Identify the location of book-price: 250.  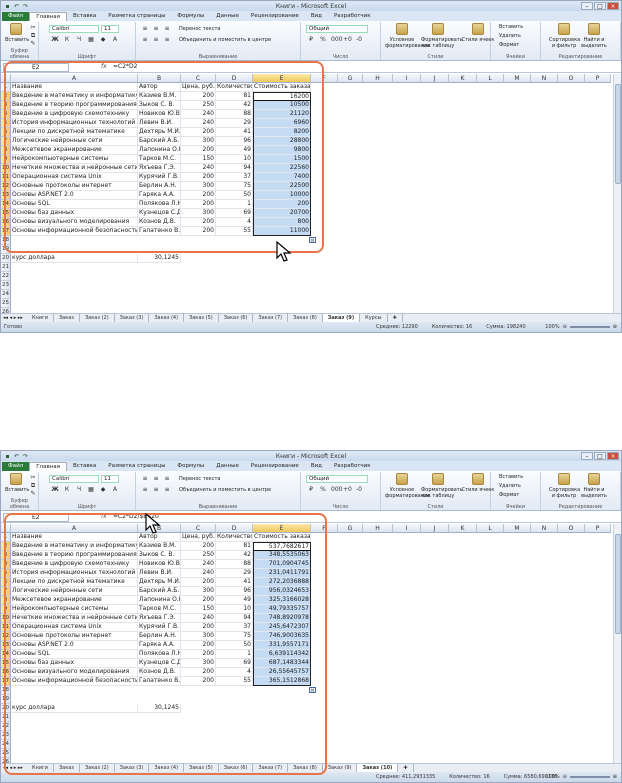
(198, 555).